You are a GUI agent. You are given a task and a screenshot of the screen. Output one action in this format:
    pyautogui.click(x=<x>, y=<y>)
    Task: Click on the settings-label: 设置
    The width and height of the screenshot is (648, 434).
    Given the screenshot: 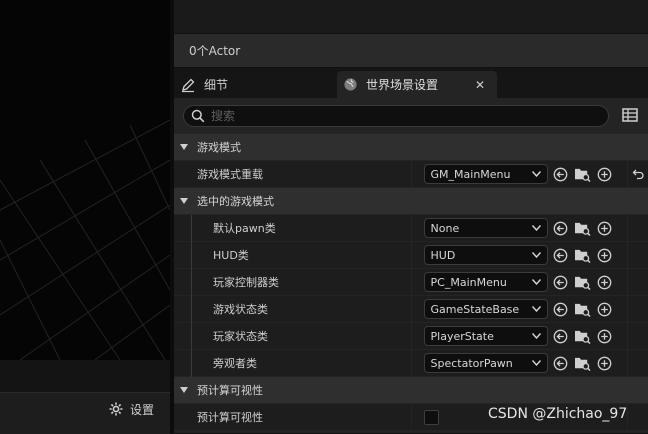 What is the action you would take?
    pyautogui.click(x=142, y=409)
    